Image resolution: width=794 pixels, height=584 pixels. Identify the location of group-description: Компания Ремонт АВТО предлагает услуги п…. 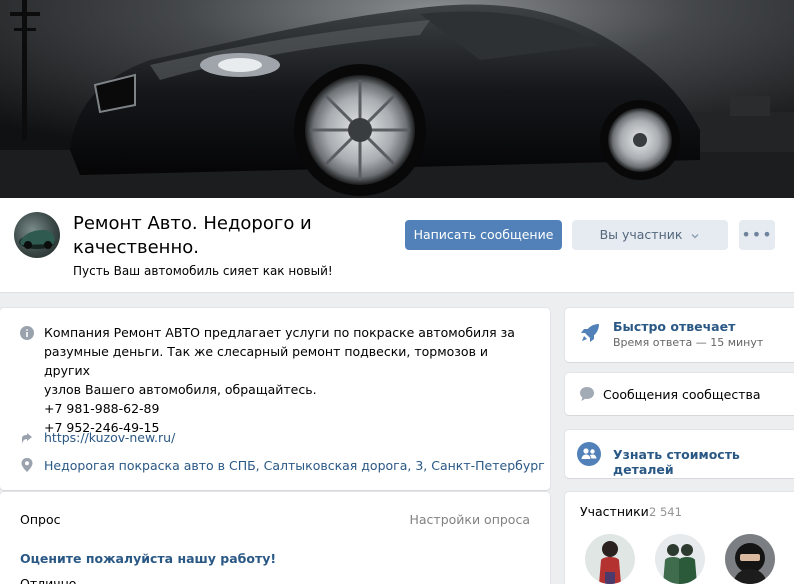
(289, 380).